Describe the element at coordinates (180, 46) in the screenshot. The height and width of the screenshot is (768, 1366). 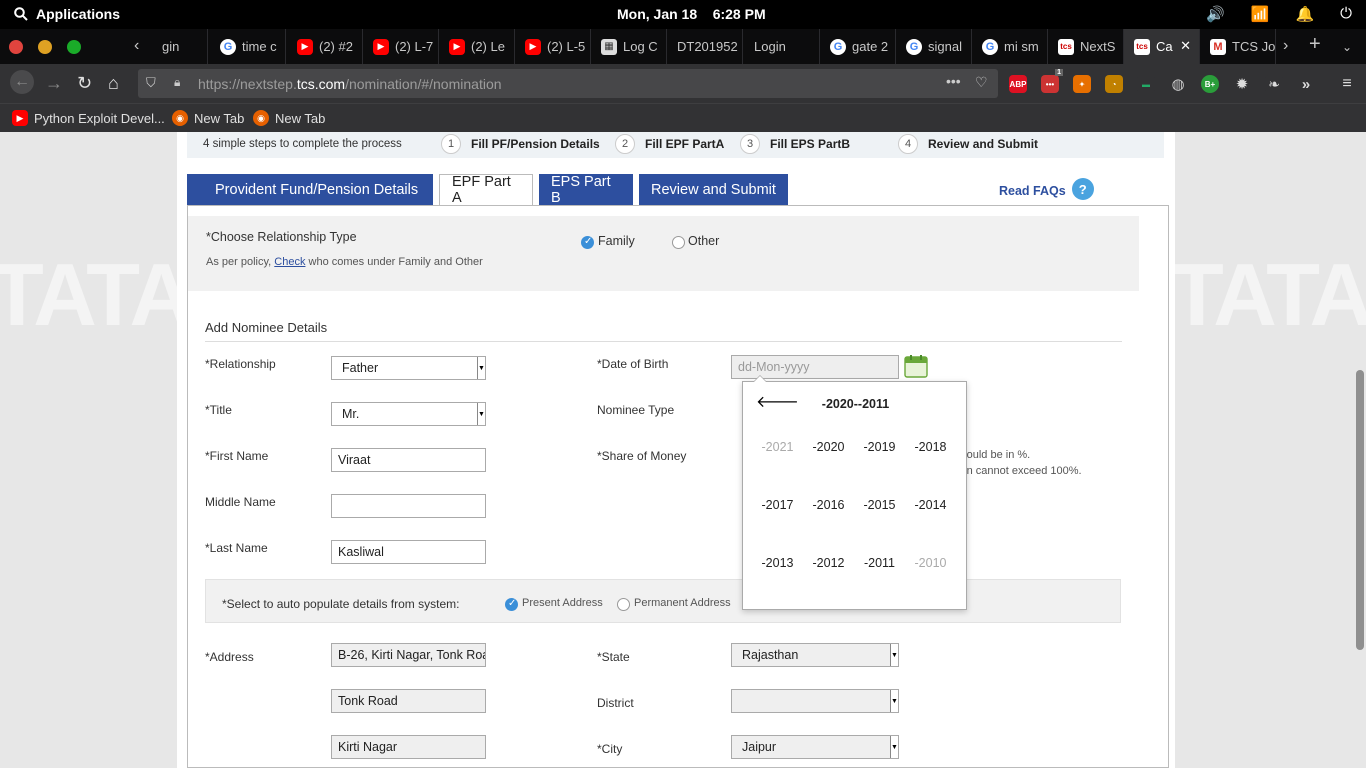
I see `browser-tab: gin` at that location.